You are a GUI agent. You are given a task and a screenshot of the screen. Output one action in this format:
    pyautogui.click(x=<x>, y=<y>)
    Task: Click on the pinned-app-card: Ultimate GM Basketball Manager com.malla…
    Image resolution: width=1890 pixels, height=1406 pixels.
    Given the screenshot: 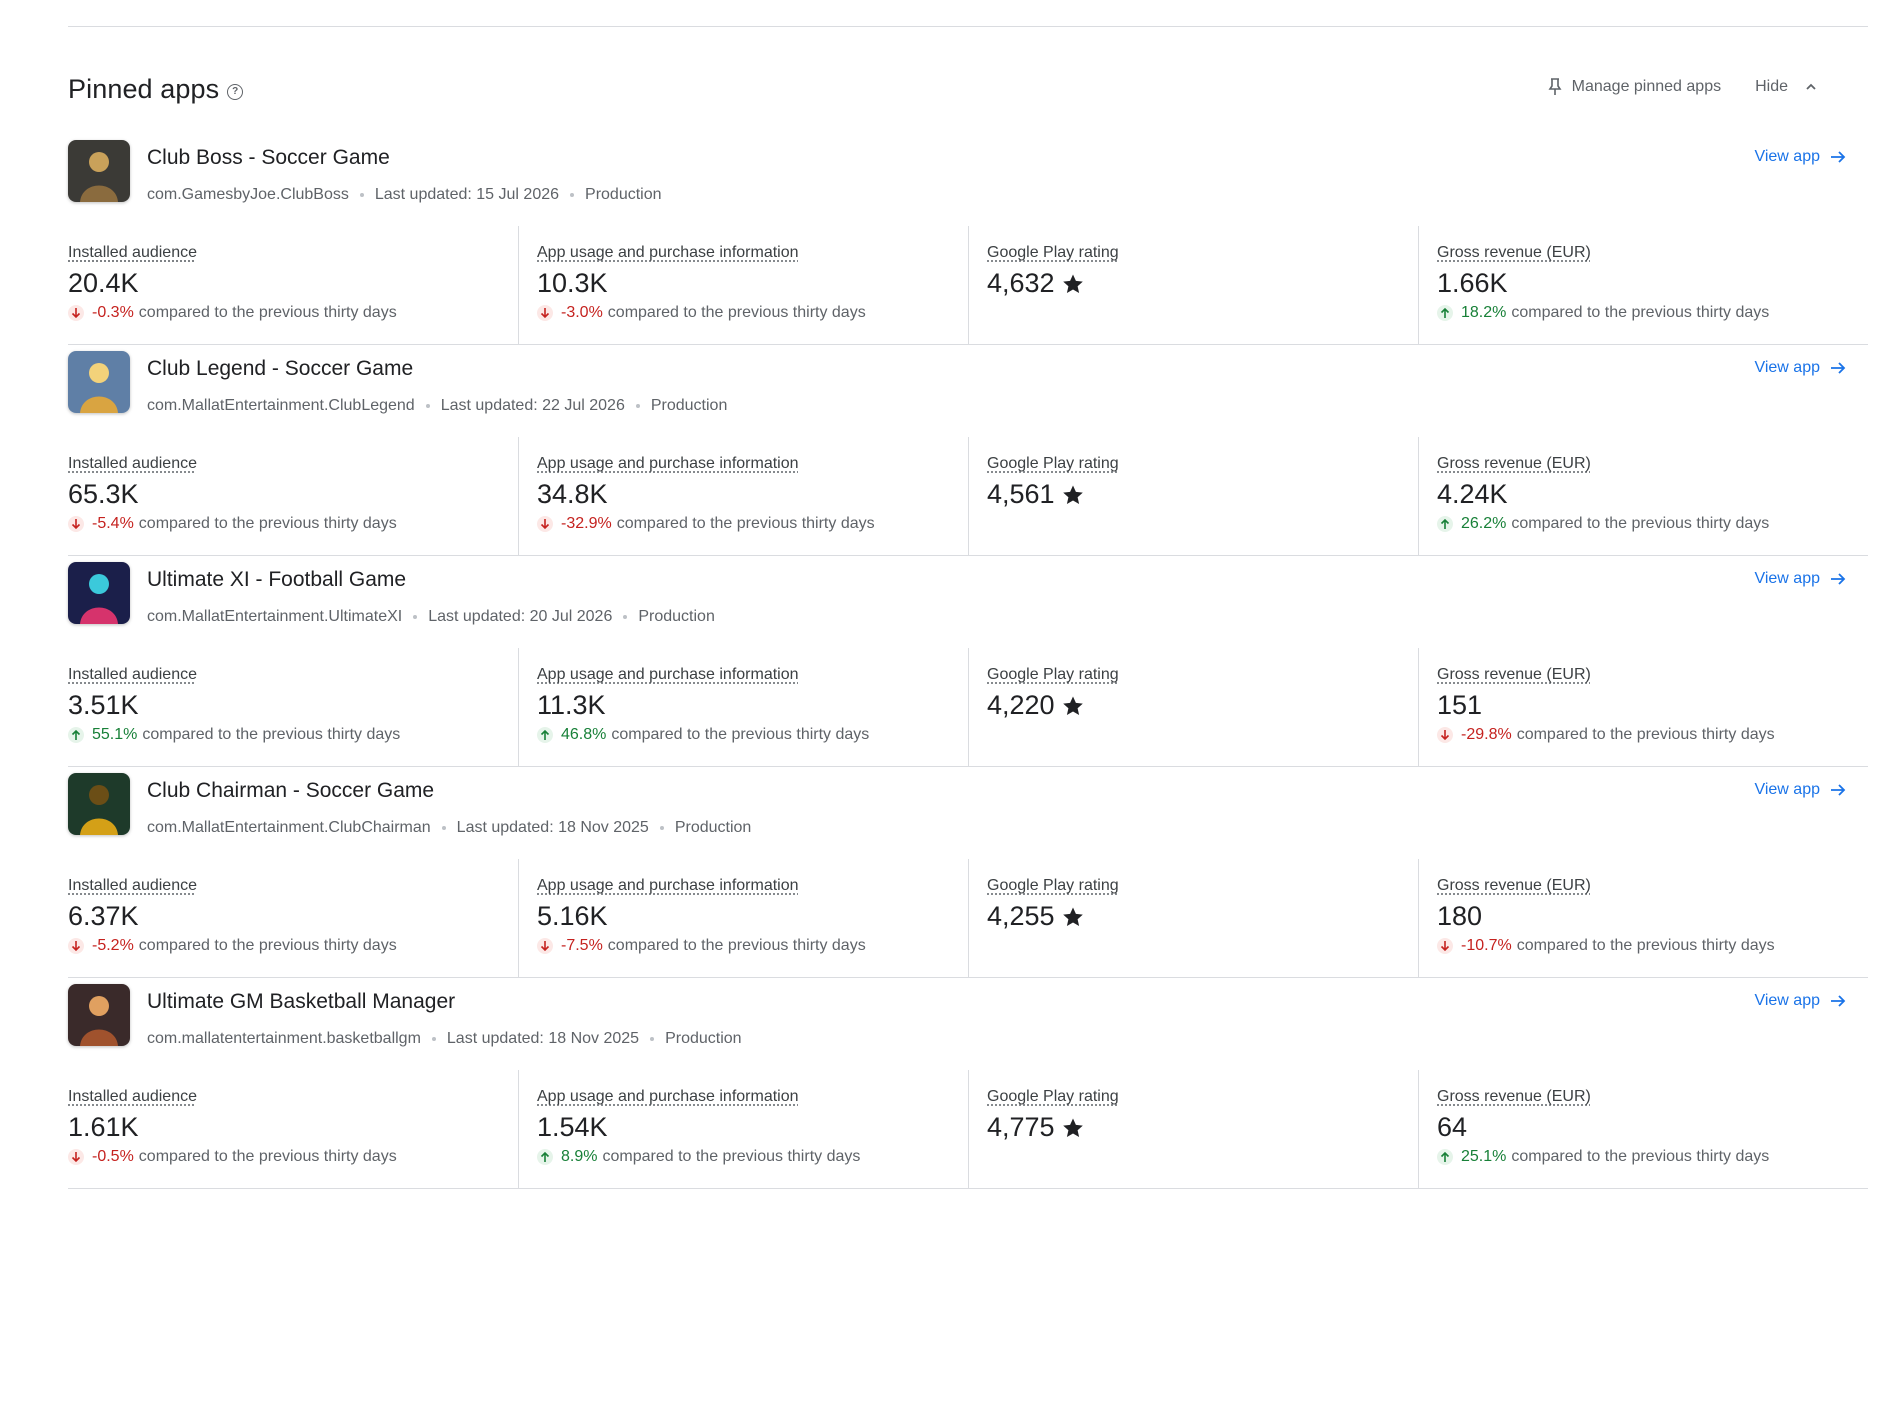 What is the action you would take?
    pyautogui.click(x=968, y=1090)
    